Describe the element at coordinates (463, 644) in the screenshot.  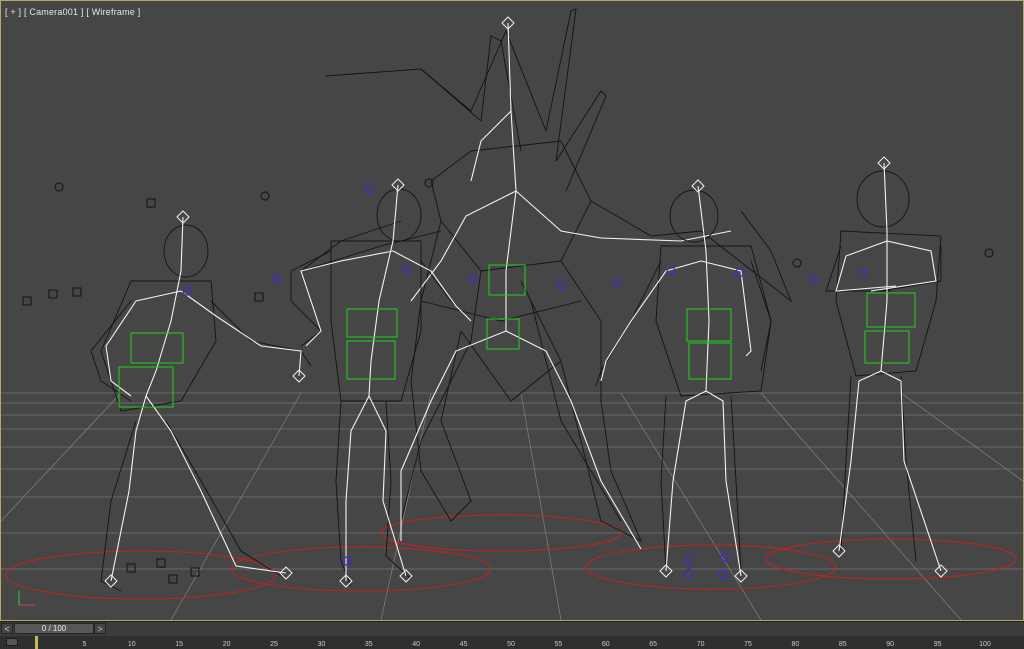
I see `trackbar-tick-label: 45` at that location.